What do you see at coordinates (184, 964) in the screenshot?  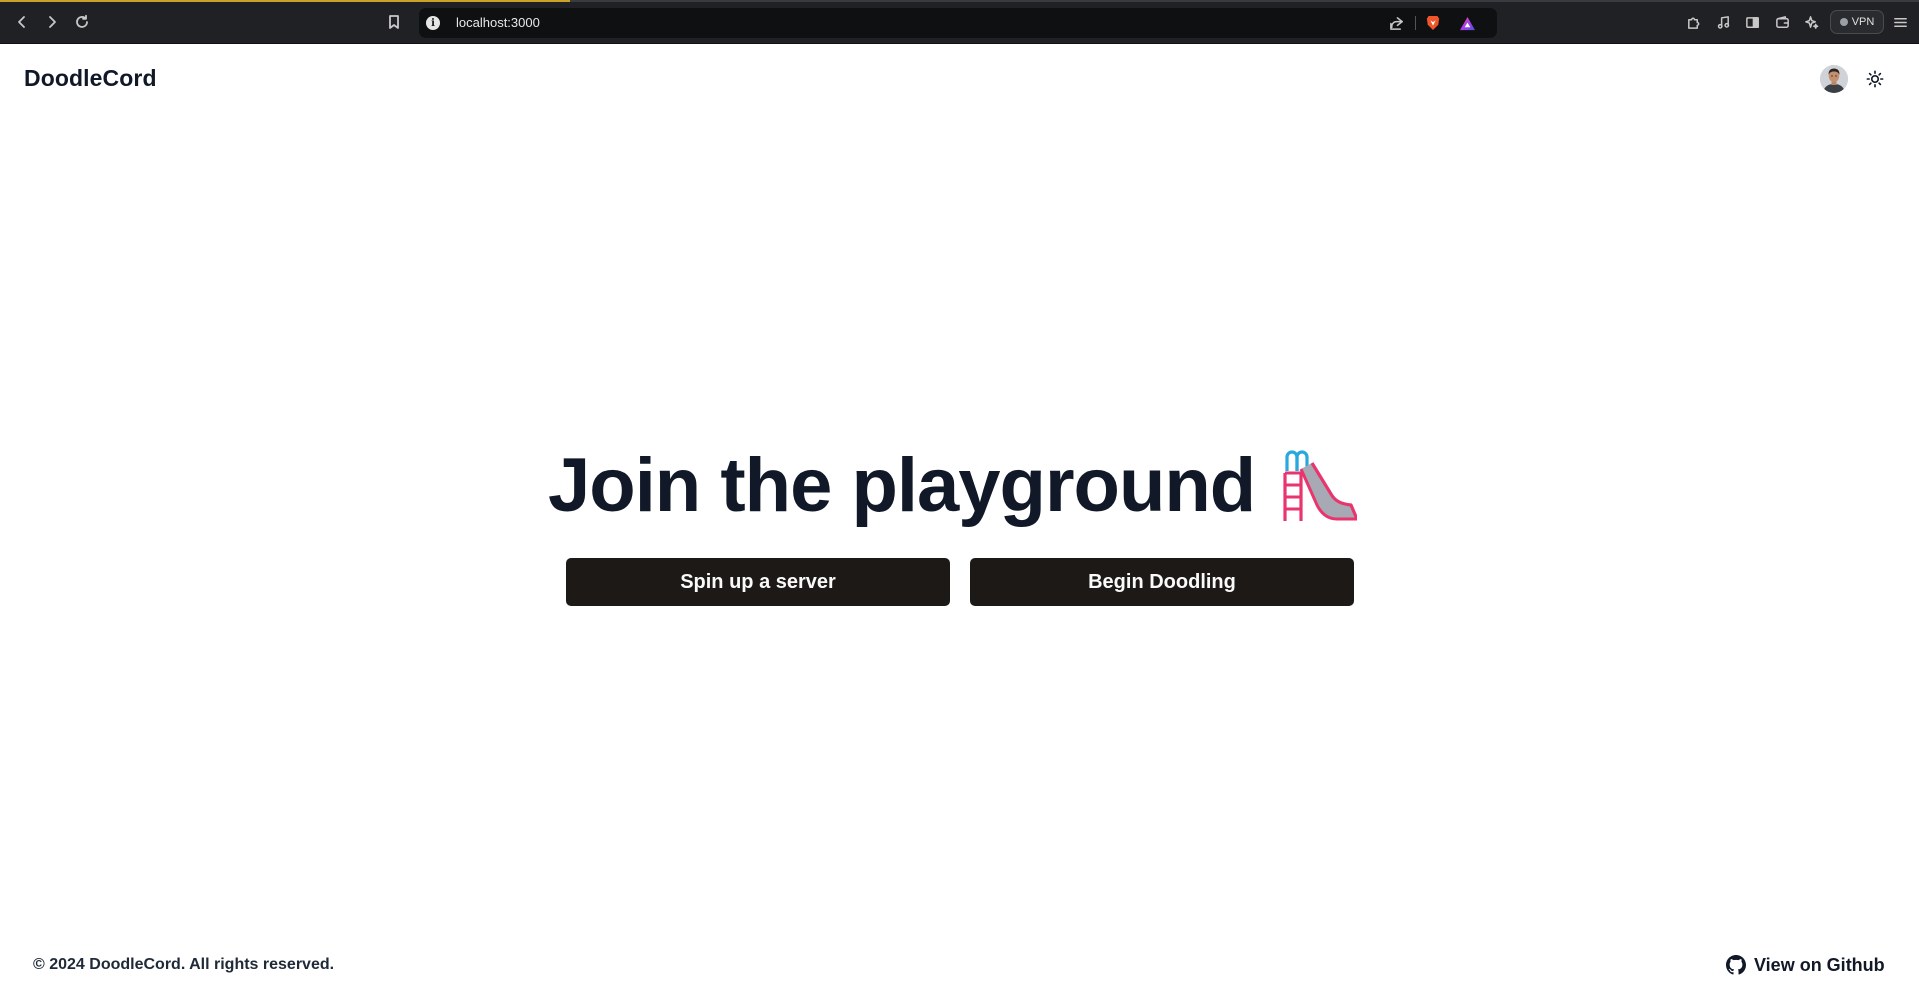 I see `footer-copyright: © 2024 DoodleCord. All rights reserved.` at bounding box center [184, 964].